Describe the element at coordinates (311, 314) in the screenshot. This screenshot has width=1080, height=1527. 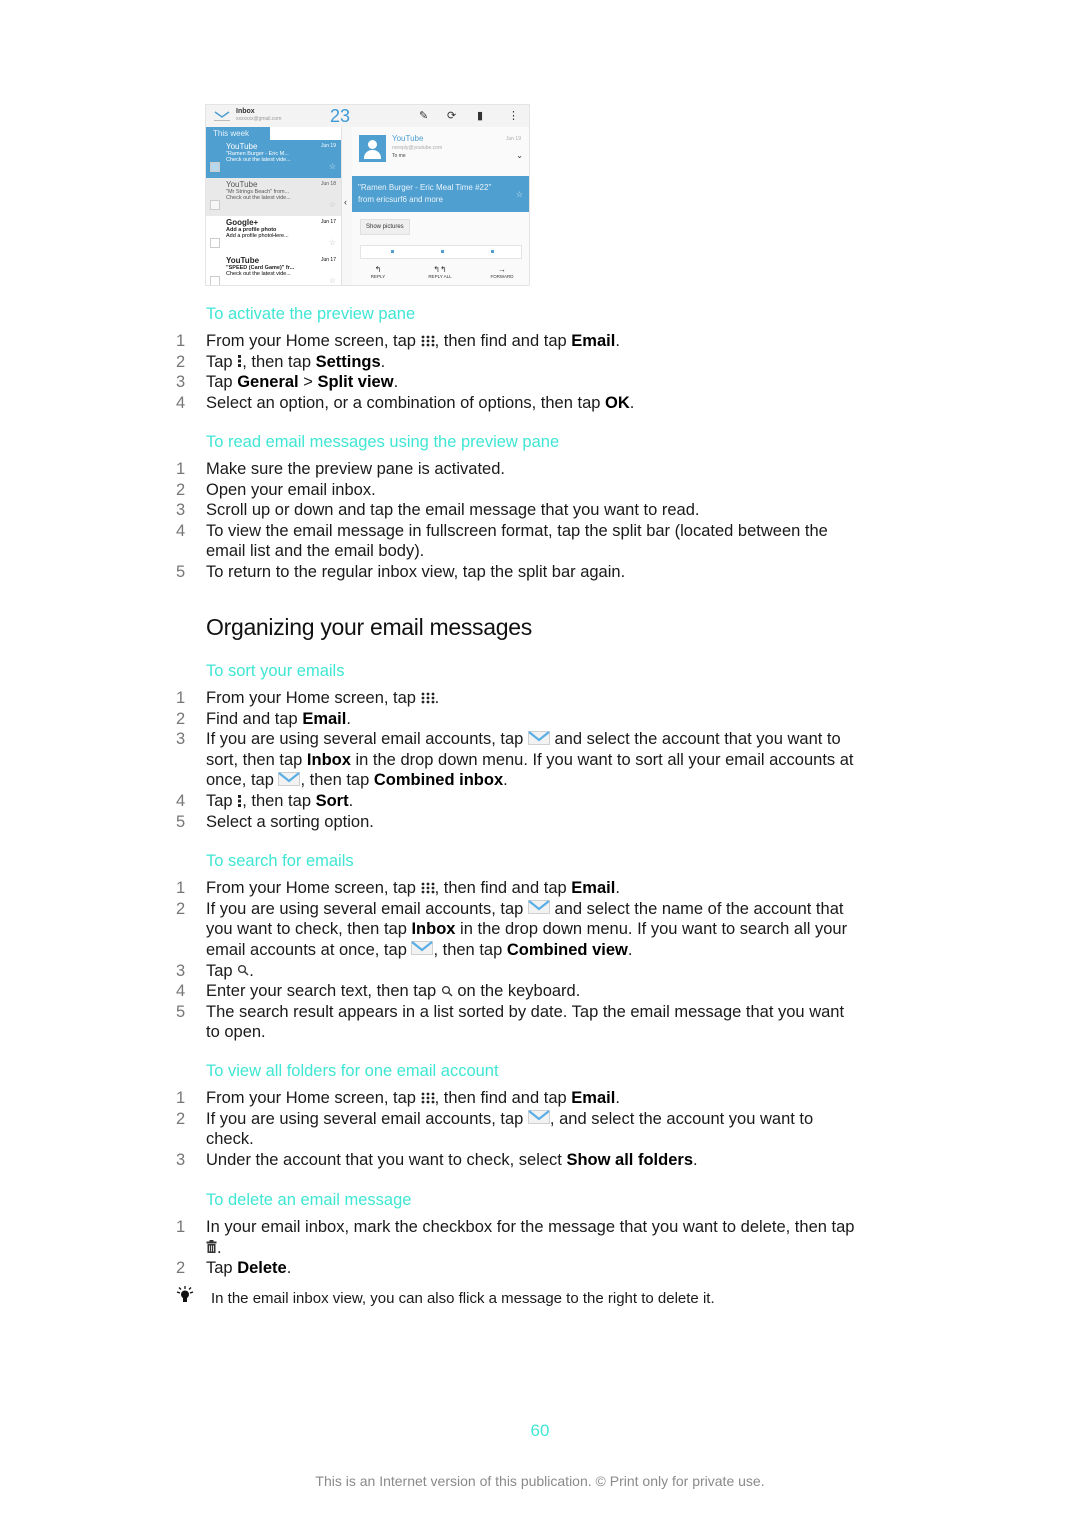
I see `heading-activate-preview-pane: To activate the preview pane` at that location.